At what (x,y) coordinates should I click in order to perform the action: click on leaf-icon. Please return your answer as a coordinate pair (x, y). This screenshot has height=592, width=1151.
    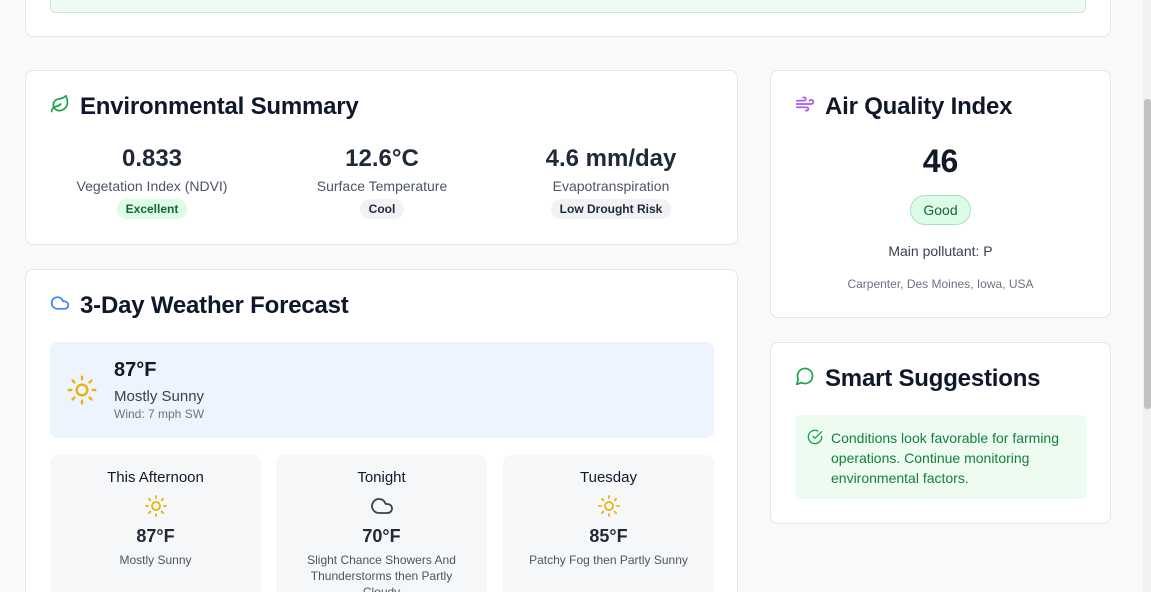
    Looking at the image, I should click on (60, 107).